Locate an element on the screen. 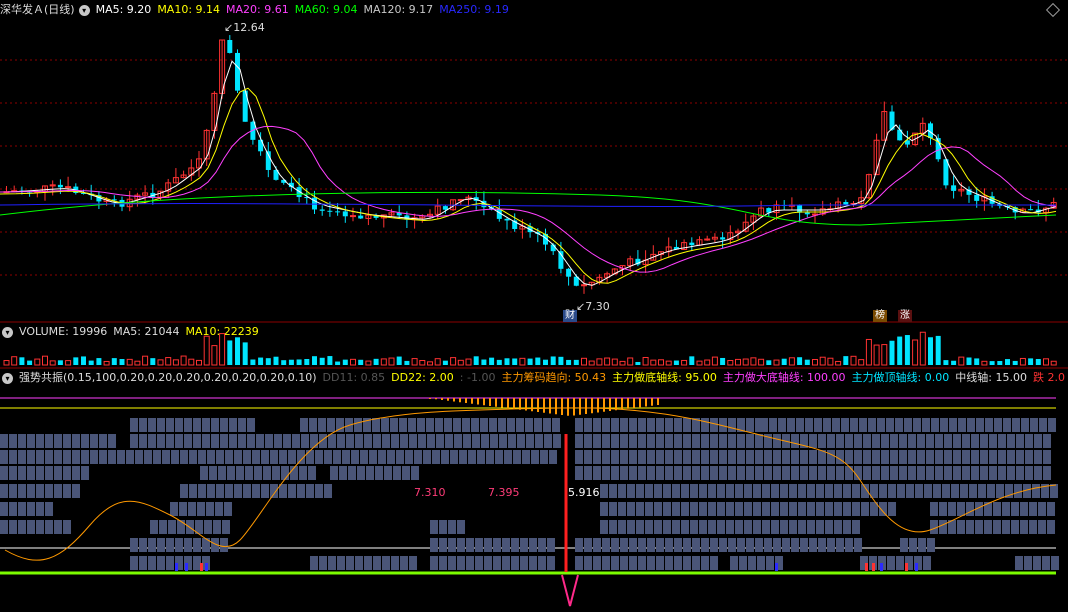 The height and width of the screenshot is (612, 1068). ranking-badge: 榜 is located at coordinates (880, 316).